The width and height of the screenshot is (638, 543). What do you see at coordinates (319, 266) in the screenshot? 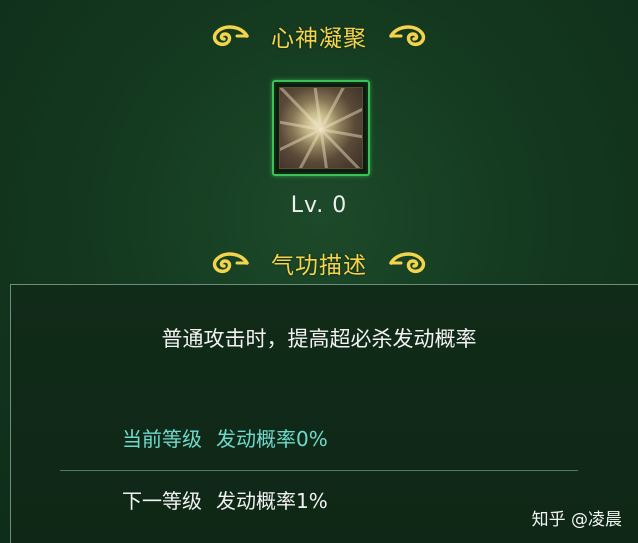
I see `description-title: 气功描述` at bounding box center [319, 266].